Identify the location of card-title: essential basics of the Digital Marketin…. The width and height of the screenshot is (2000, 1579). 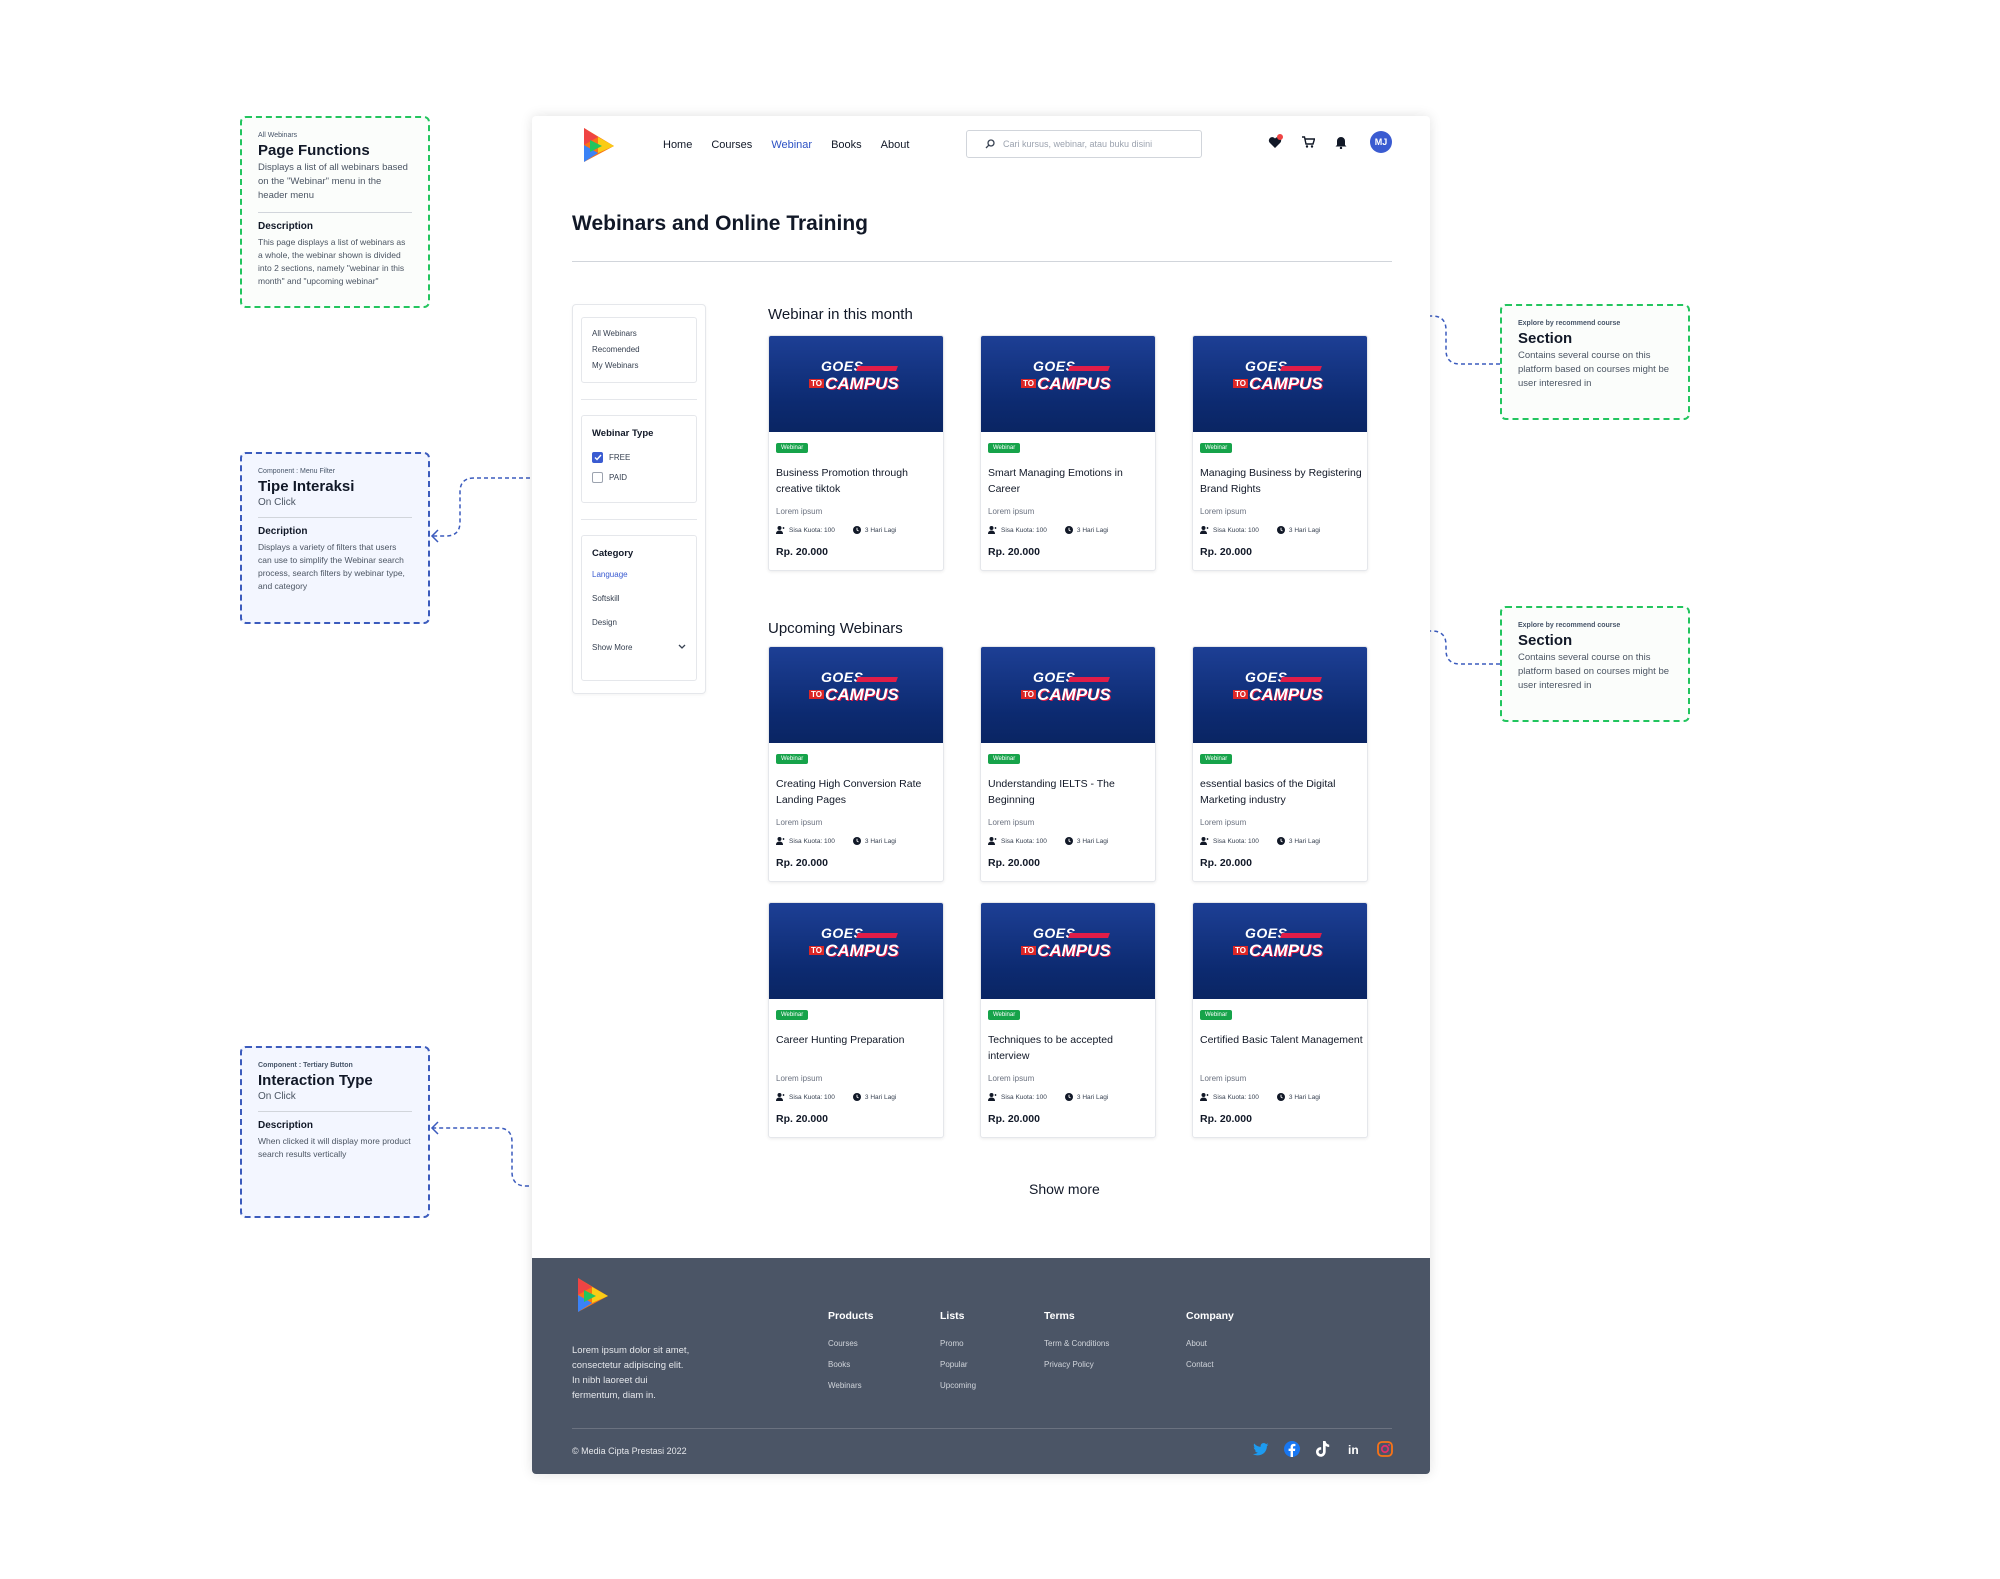
(1282, 792).